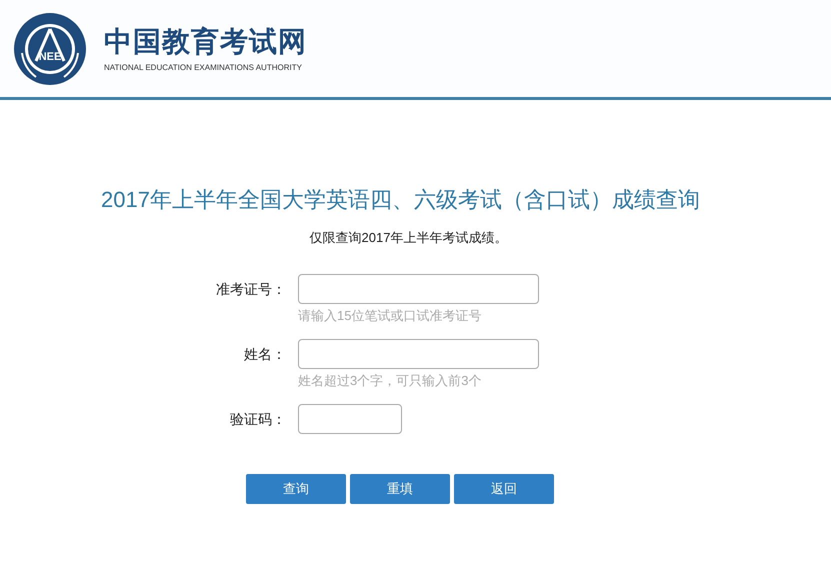 The image size is (831, 570). Describe the element at coordinates (251, 289) in the screenshot. I see `field-label: 准考证号：` at that location.